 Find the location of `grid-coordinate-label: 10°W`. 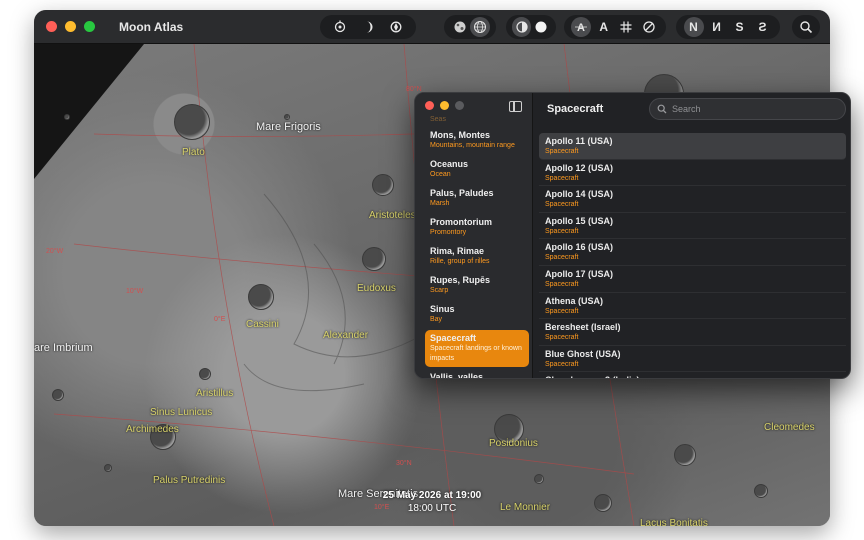

grid-coordinate-label: 10°W is located at coordinates (135, 291).